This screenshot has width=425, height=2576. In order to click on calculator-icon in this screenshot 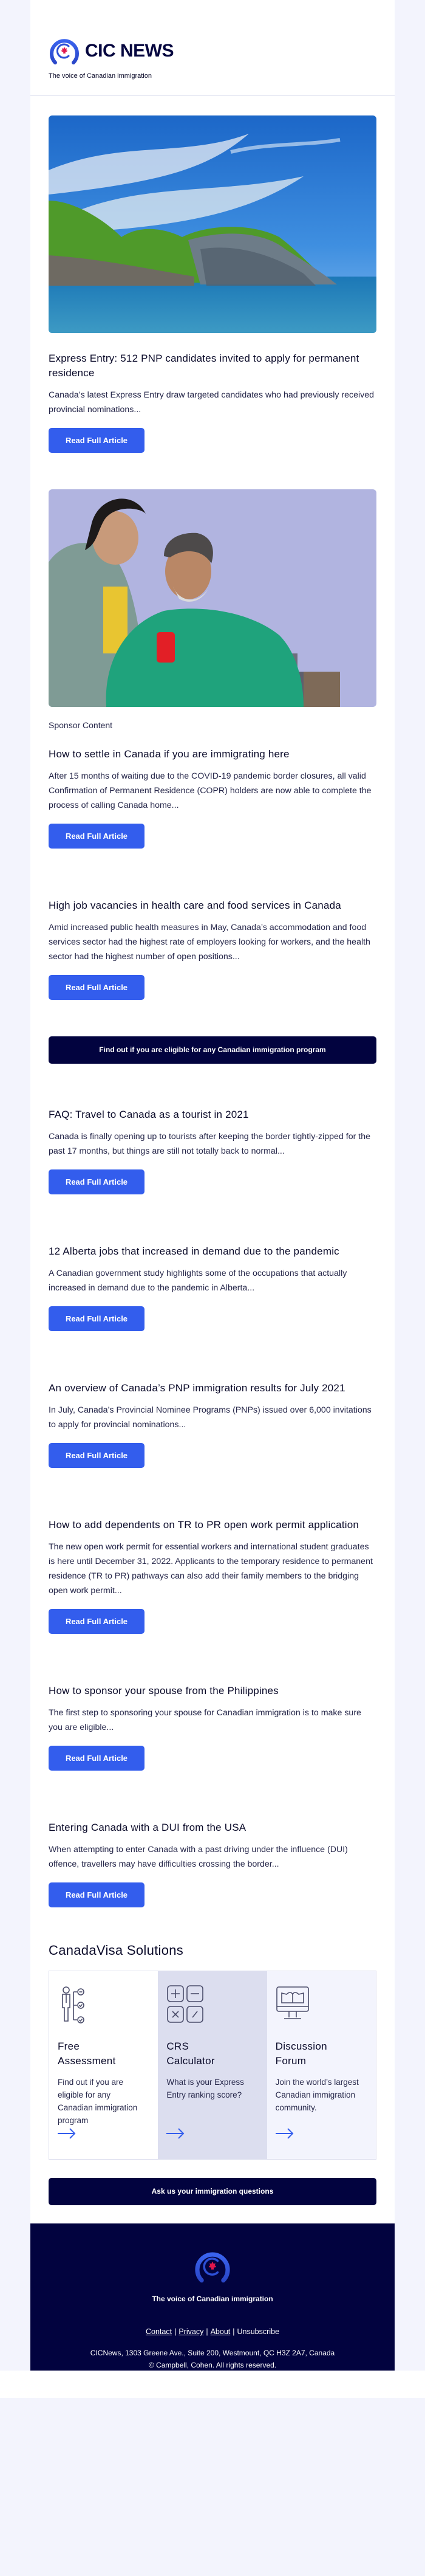, I will do `click(185, 2004)`.